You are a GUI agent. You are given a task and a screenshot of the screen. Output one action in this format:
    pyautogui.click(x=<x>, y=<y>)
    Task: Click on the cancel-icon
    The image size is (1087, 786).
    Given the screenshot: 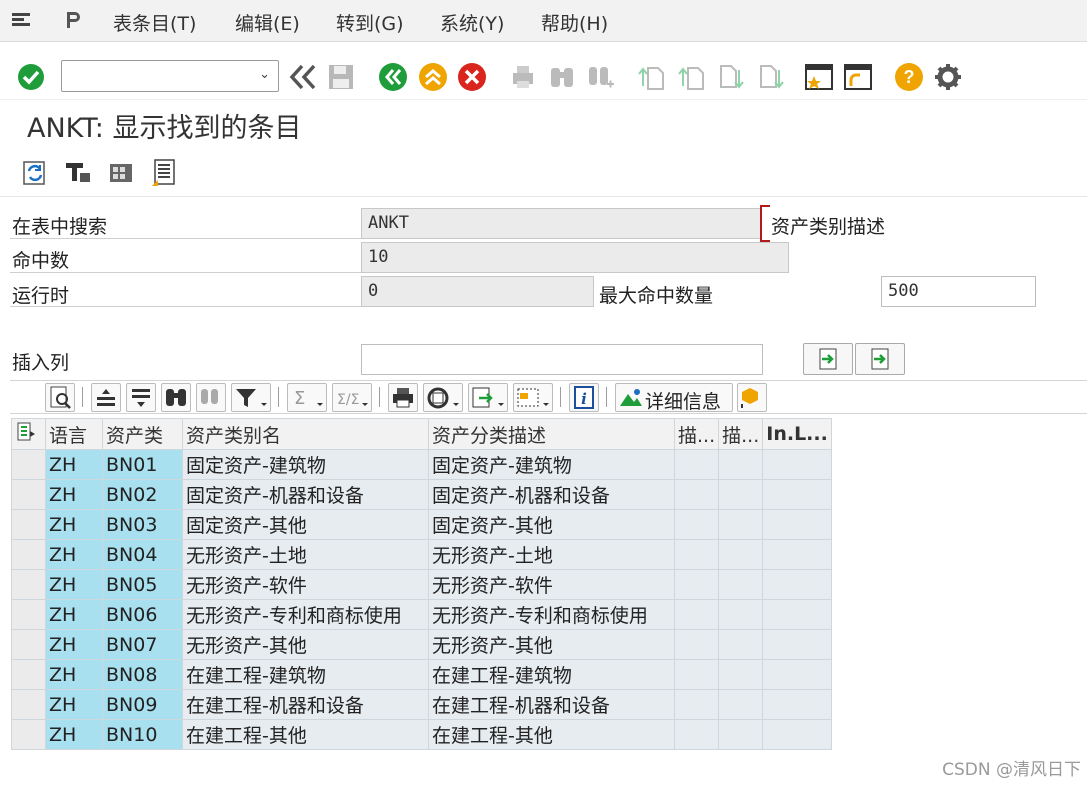 What is the action you would take?
    pyautogui.click(x=472, y=77)
    